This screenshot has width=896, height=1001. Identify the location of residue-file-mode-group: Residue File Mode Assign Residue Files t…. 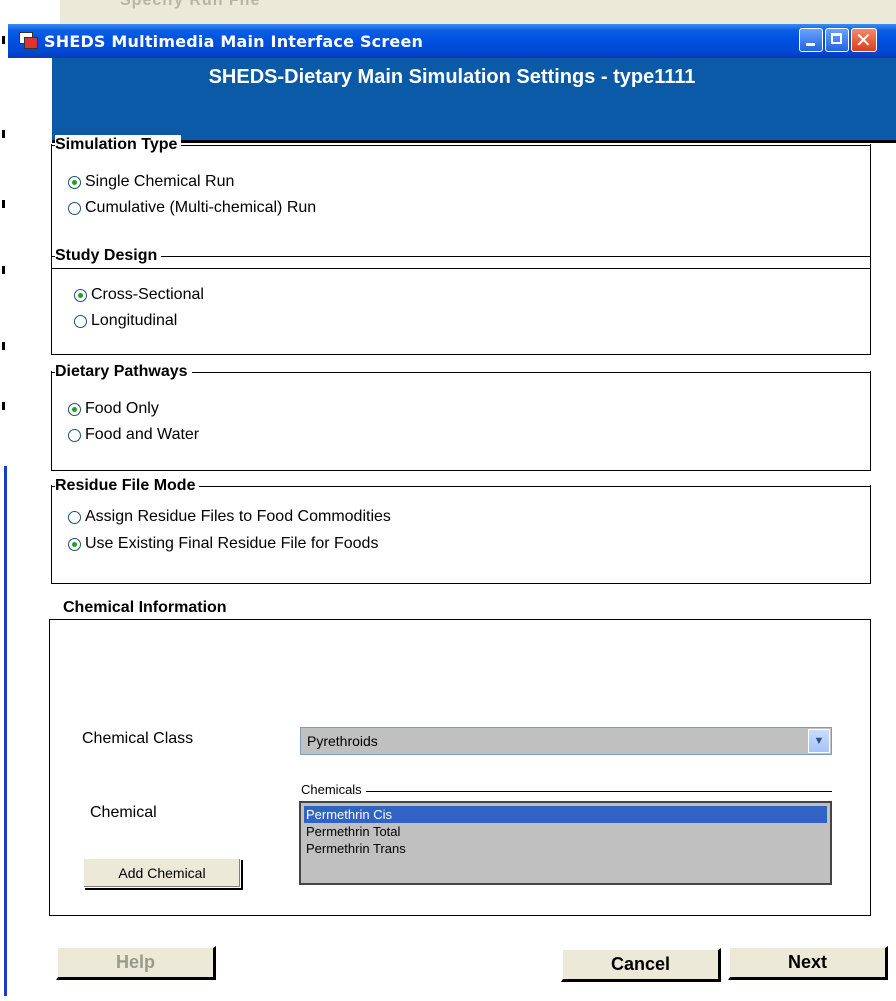
(461, 531).